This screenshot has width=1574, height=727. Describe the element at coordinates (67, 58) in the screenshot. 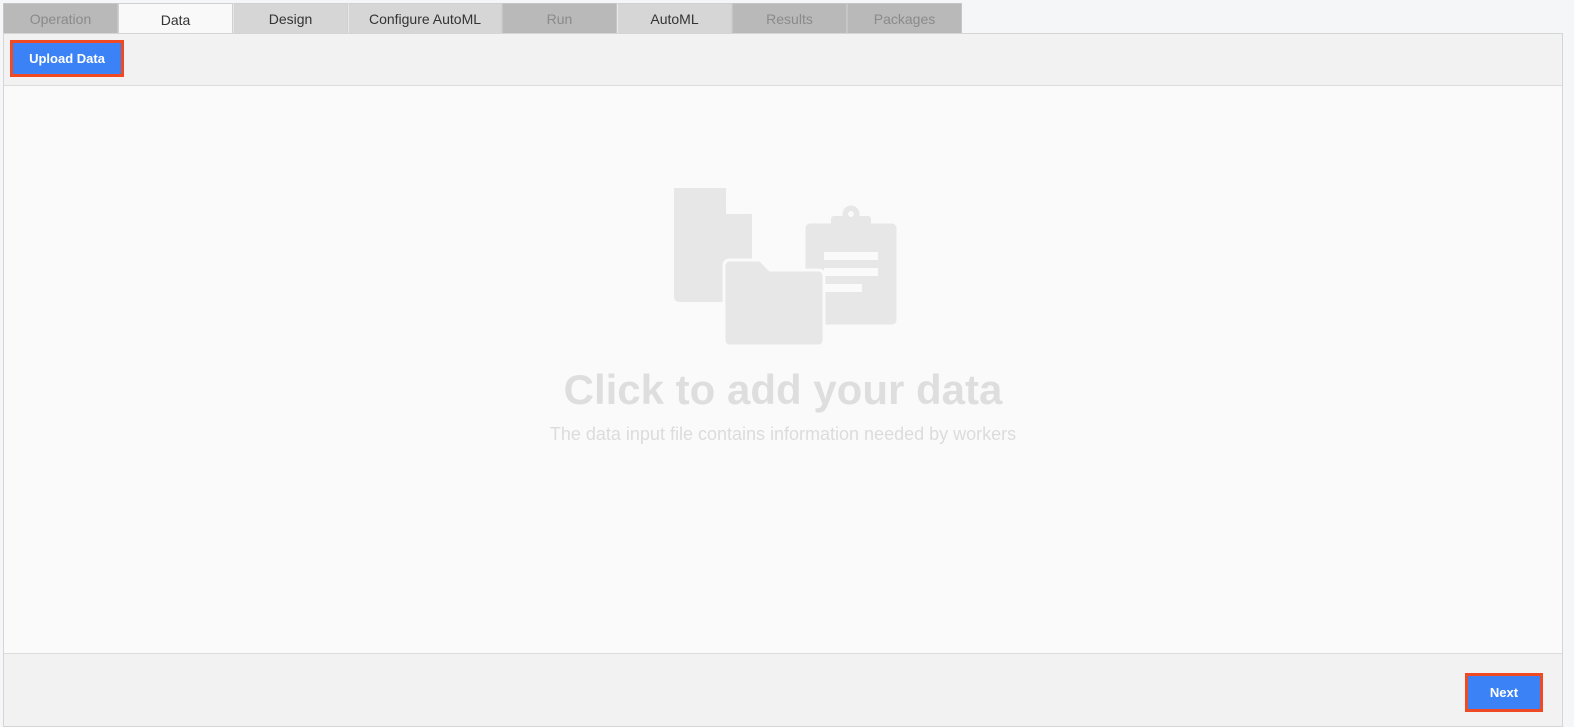

I see `upload-data-button: Upload Data` at that location.